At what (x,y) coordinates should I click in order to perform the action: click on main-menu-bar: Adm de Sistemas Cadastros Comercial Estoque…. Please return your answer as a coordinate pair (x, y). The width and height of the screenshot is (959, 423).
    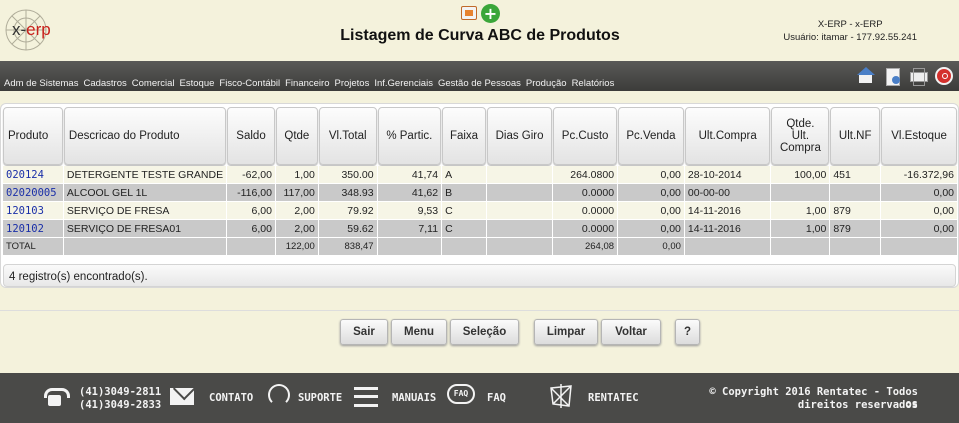
    Looking at the image, I should click on (479, 76).